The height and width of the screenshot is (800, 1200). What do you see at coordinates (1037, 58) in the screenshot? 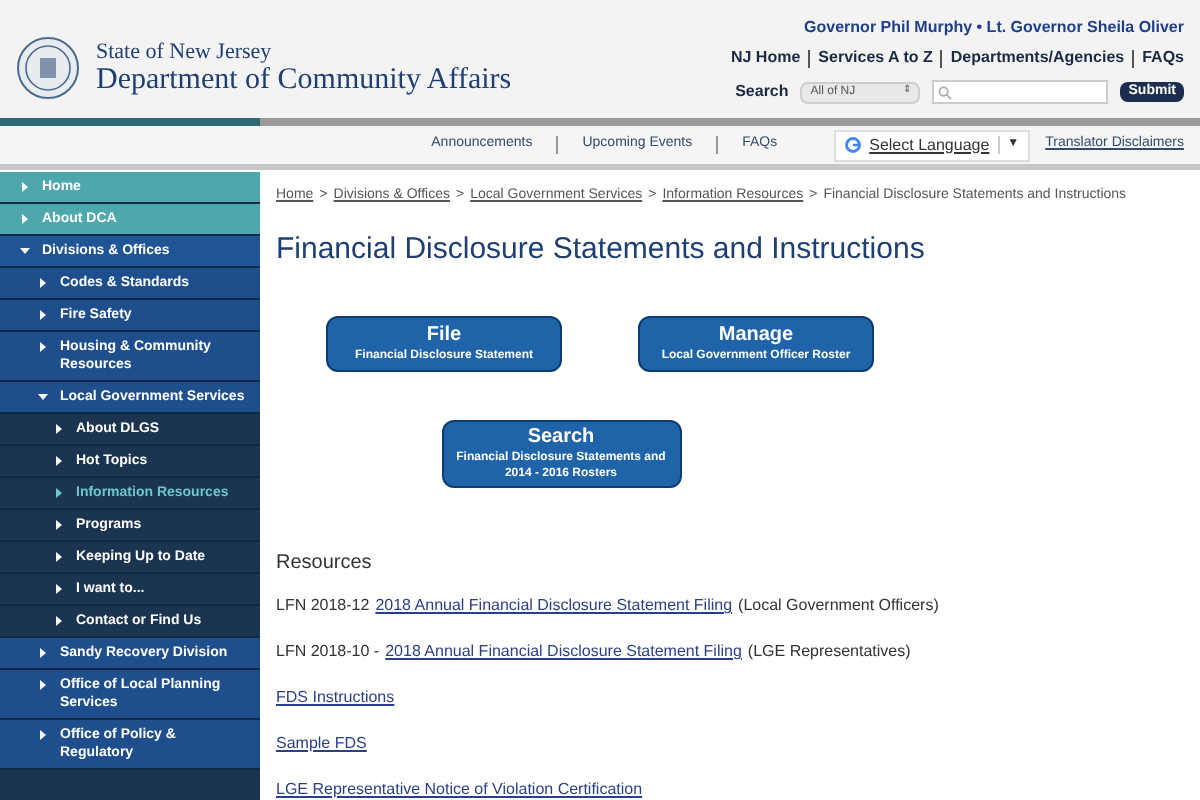
I see `top-link: Departments/Agencies` at bounding box center [1037, 58].